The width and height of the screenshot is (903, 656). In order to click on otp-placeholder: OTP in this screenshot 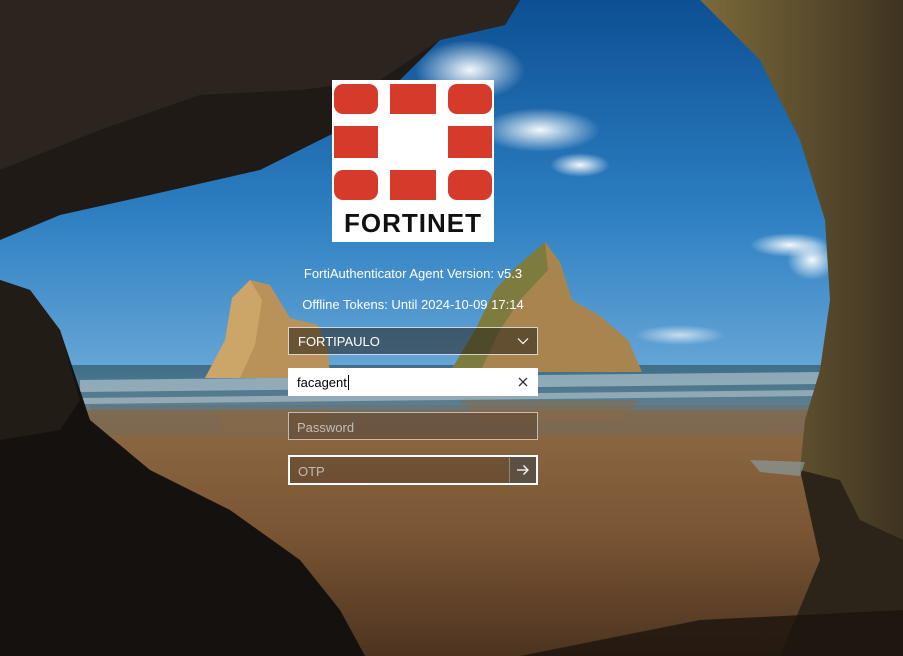, I will do `click(311, 471)`.